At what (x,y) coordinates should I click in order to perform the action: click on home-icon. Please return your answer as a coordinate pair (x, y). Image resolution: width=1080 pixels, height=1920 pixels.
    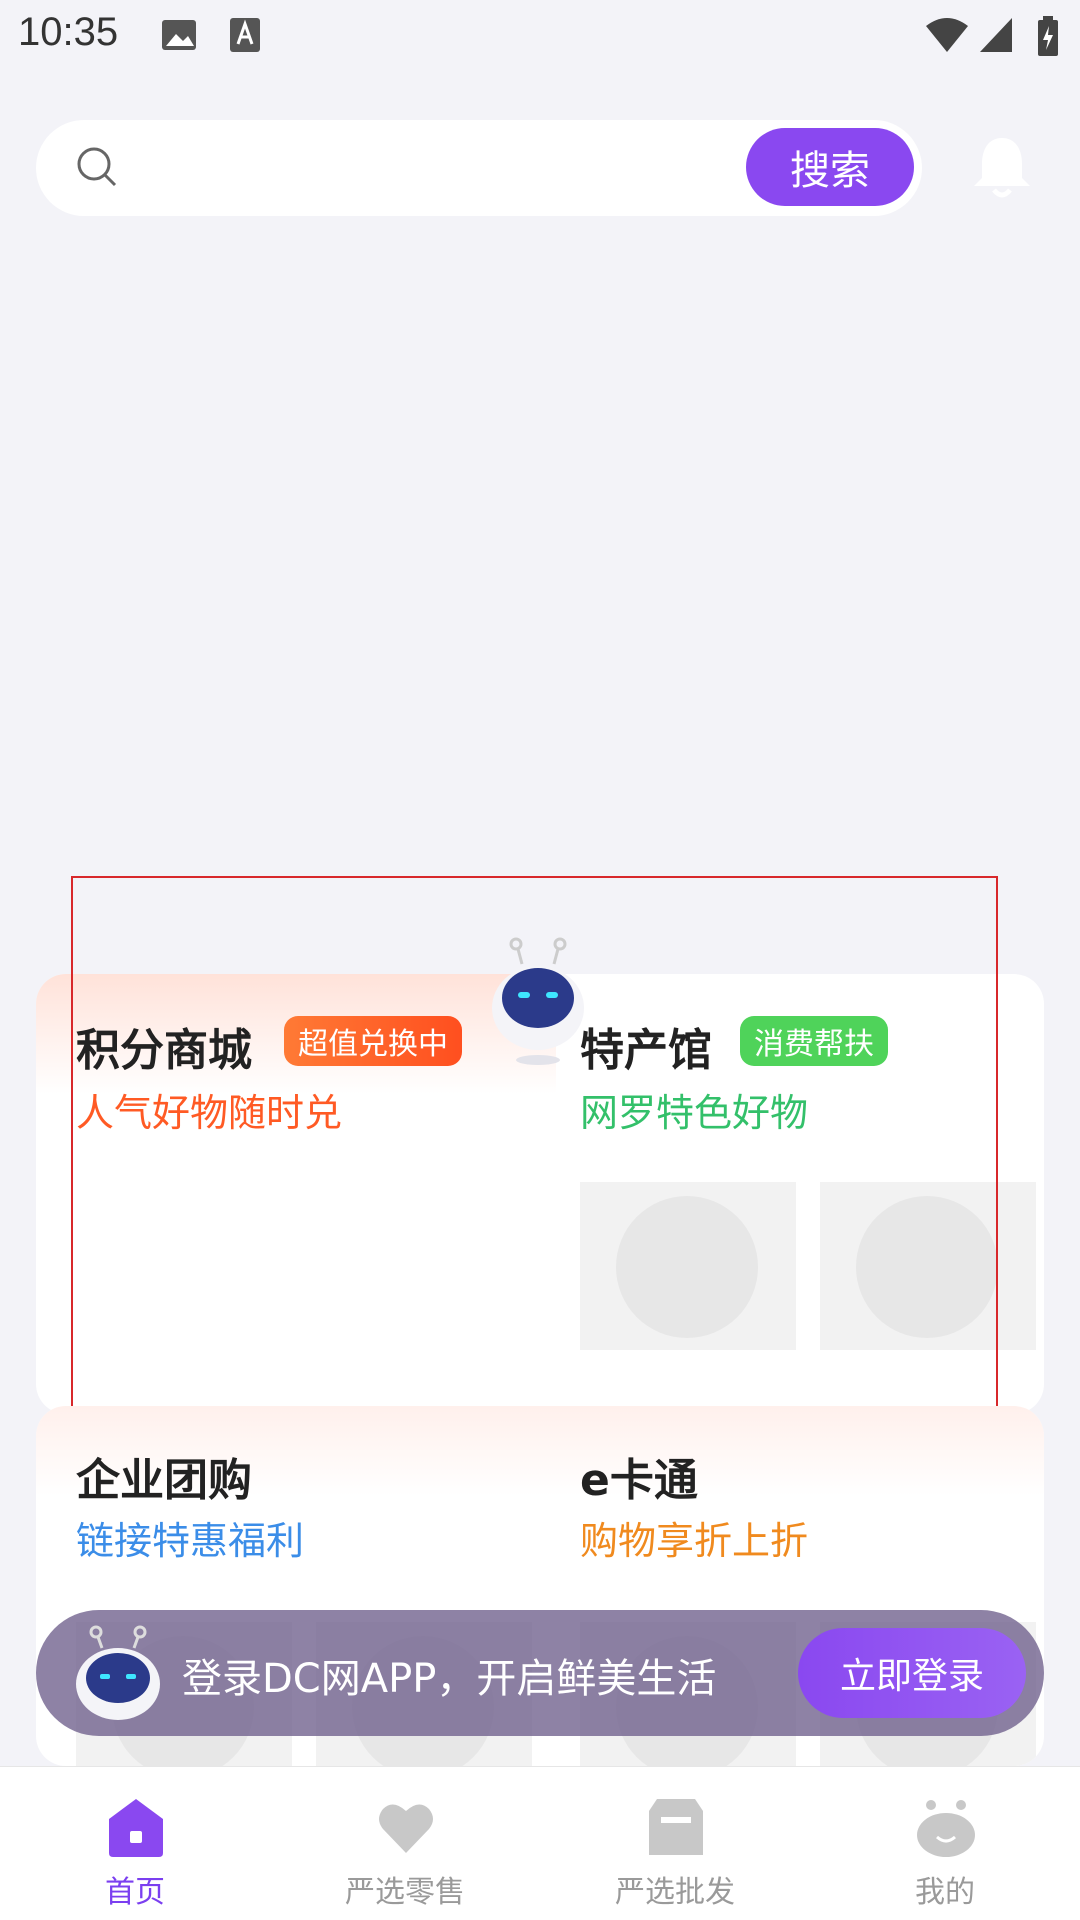
    Looking at the image, I should click on (136, 1828).